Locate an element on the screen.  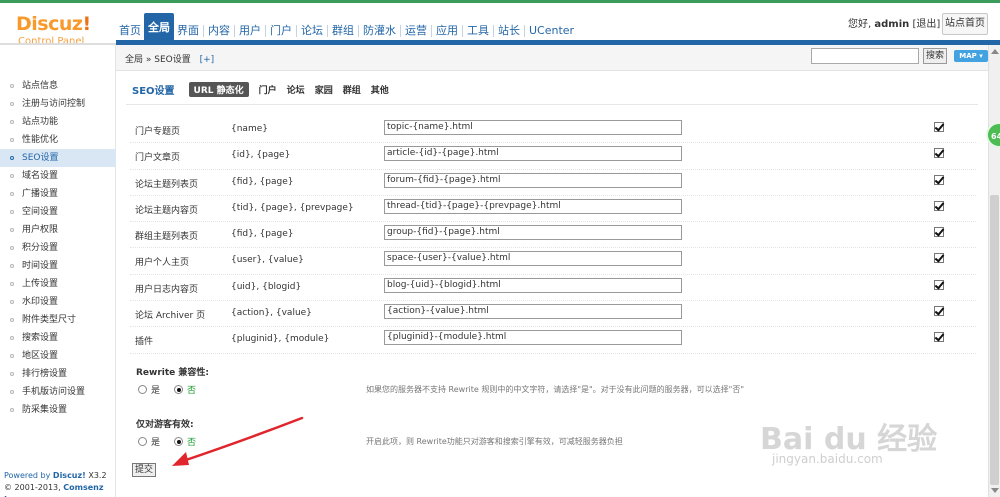
guest-only-no-radio is located at coordinates (179, 441).